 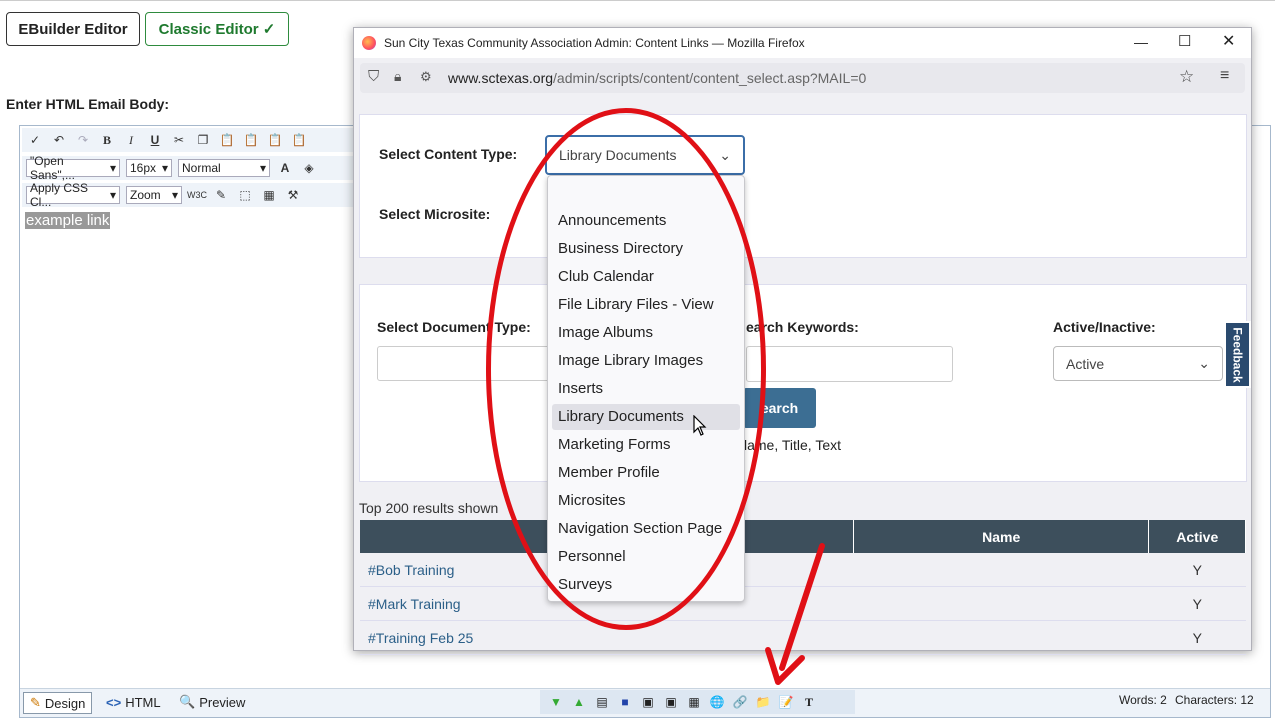 I want to click on text-box-icon: T, so click(x=809, y=702).